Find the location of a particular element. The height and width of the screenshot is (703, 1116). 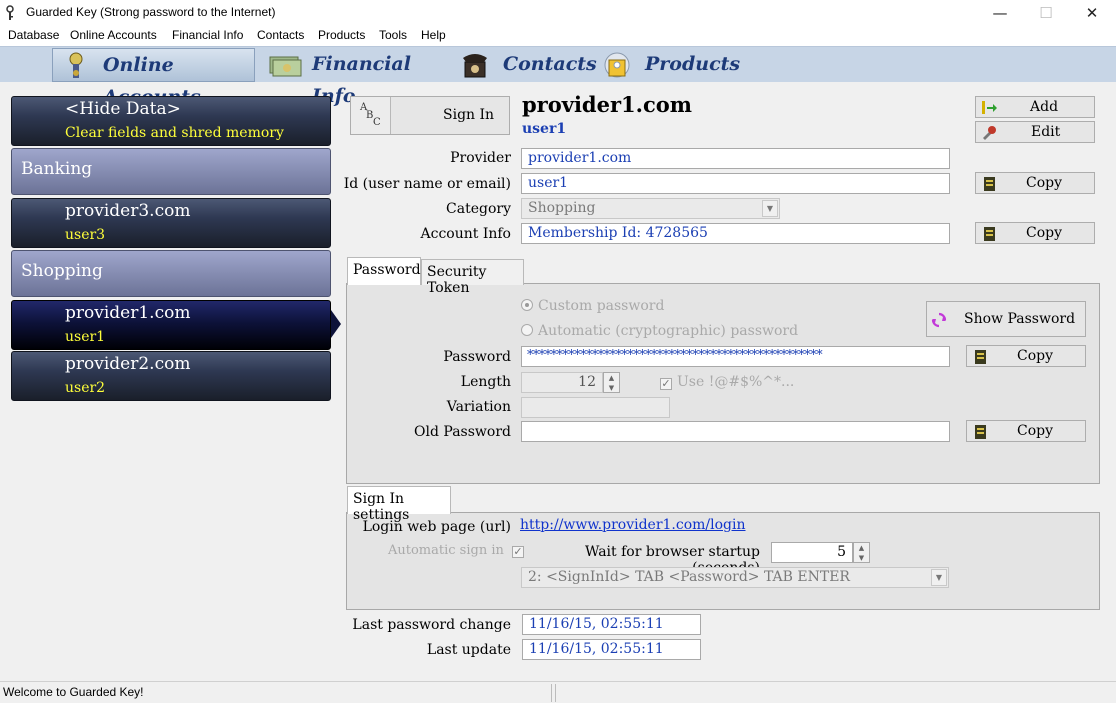

nav-financial-info: Financial Info is located at coordinates (357, 77).